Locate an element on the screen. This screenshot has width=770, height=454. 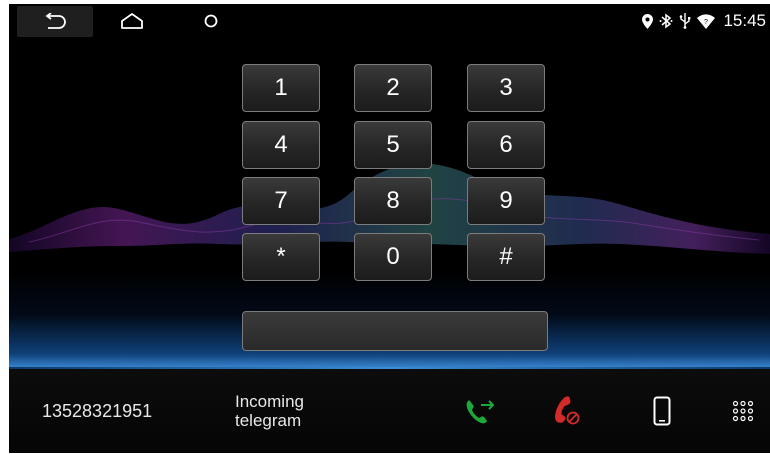
key-6: 6 is located at coordinates (506, 145).